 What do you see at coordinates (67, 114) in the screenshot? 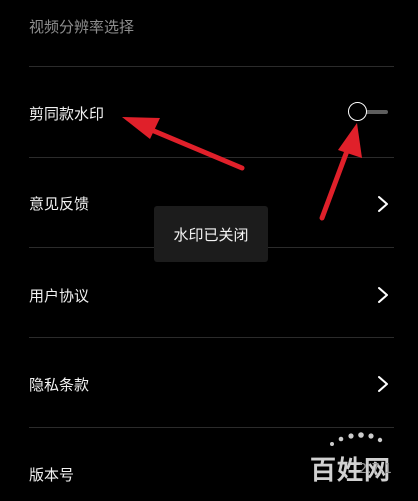
I see `row-label-watermark: 剪同款水印` at bounding box center [67, 114].